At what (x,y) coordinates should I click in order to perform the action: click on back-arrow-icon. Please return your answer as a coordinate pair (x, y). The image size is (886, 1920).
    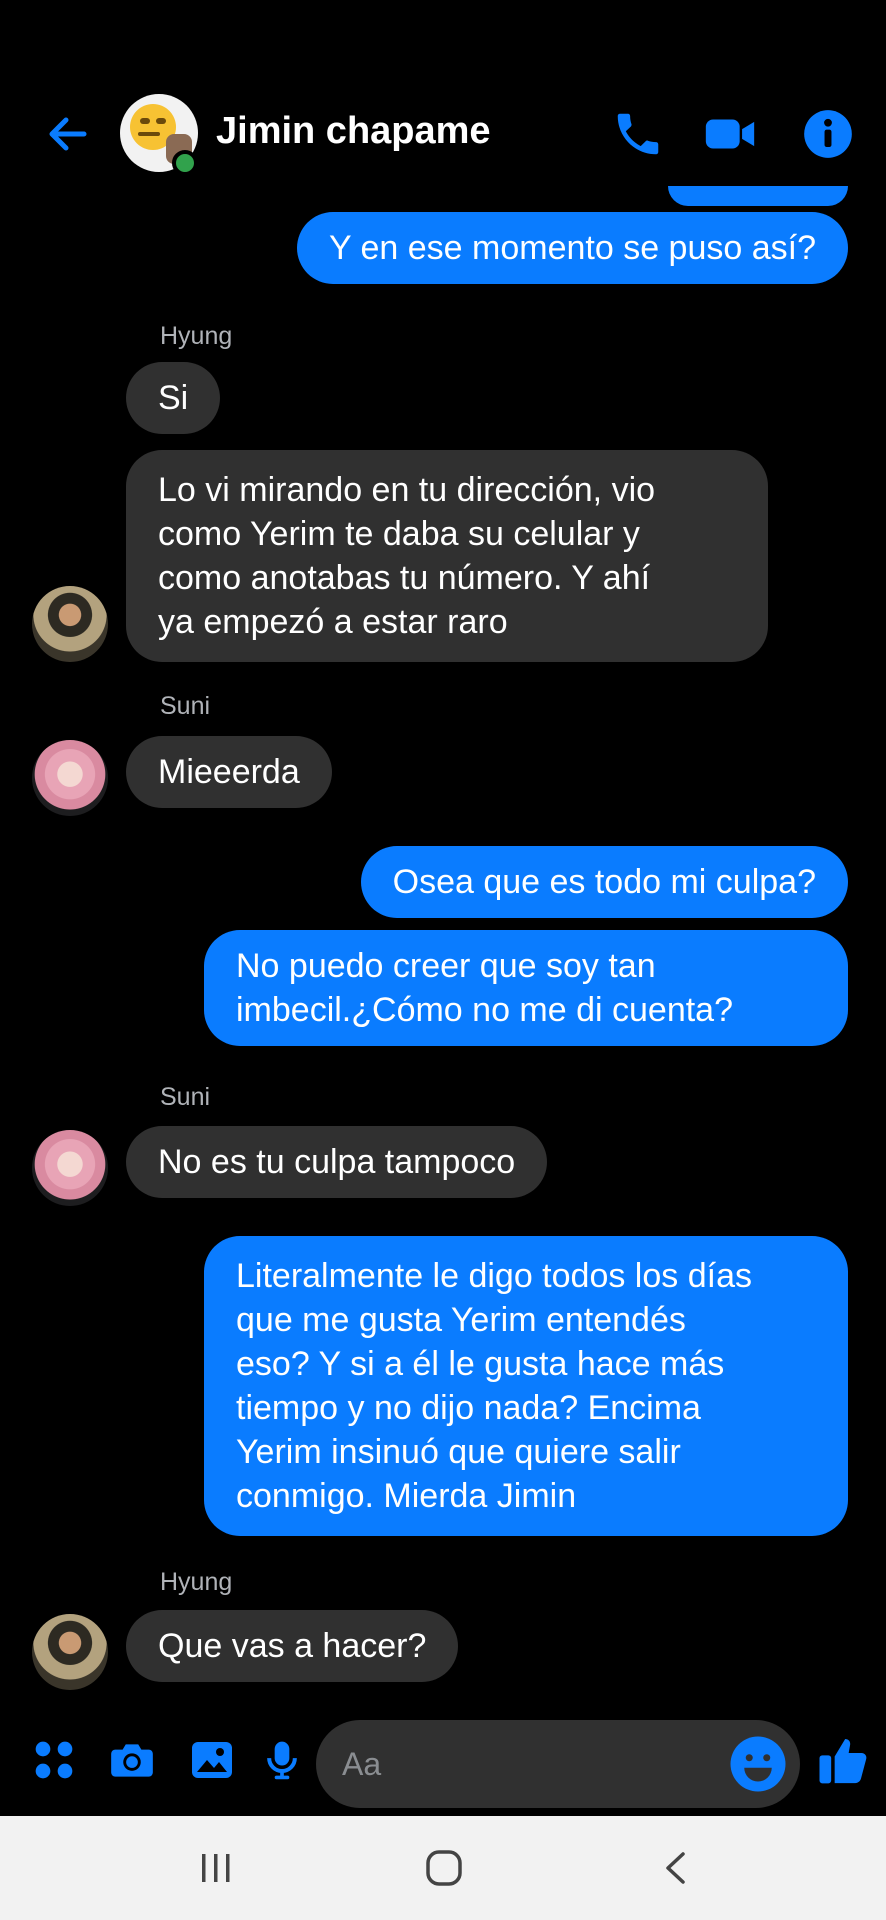
    Looking at the image, I should click on (68, 134).